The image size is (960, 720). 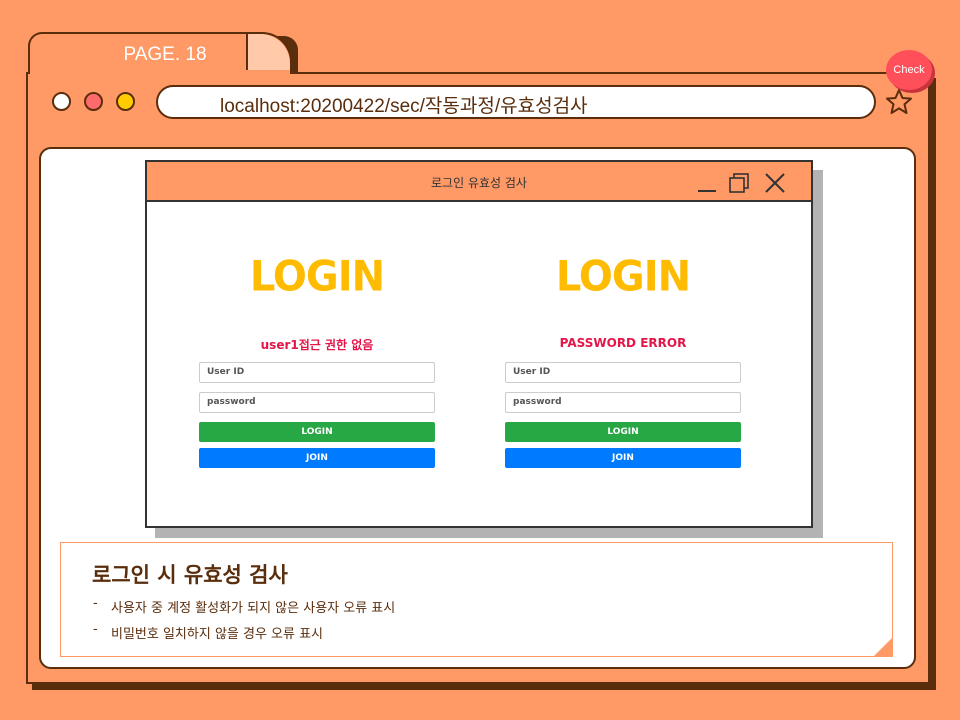 What do you see at coordinates (707, 183) in the screenshot?
I see `minimize-icon` at bounding box center [707, 183].